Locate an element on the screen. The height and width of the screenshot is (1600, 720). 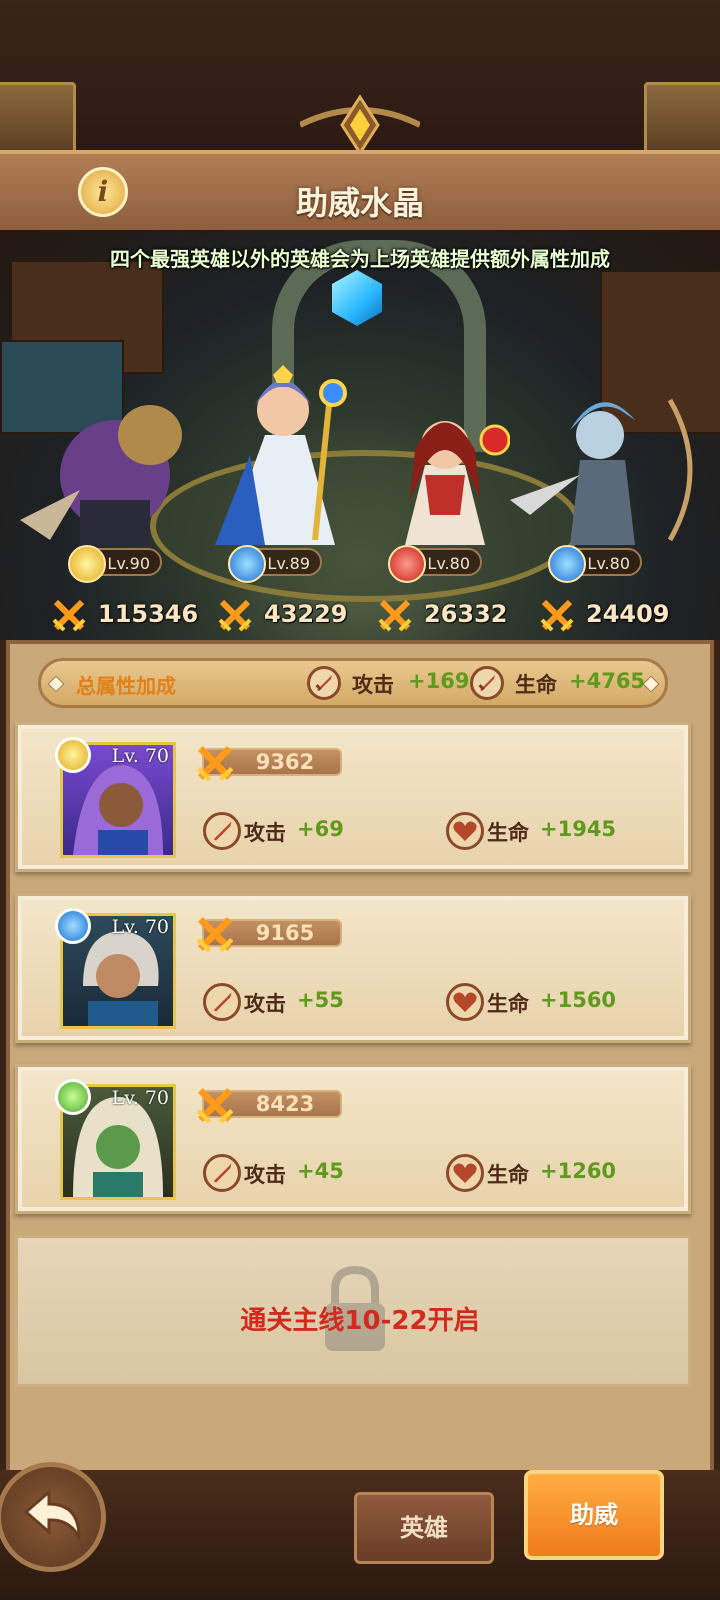
hero-power-value: 24409 is located at coordinates (628, 614).